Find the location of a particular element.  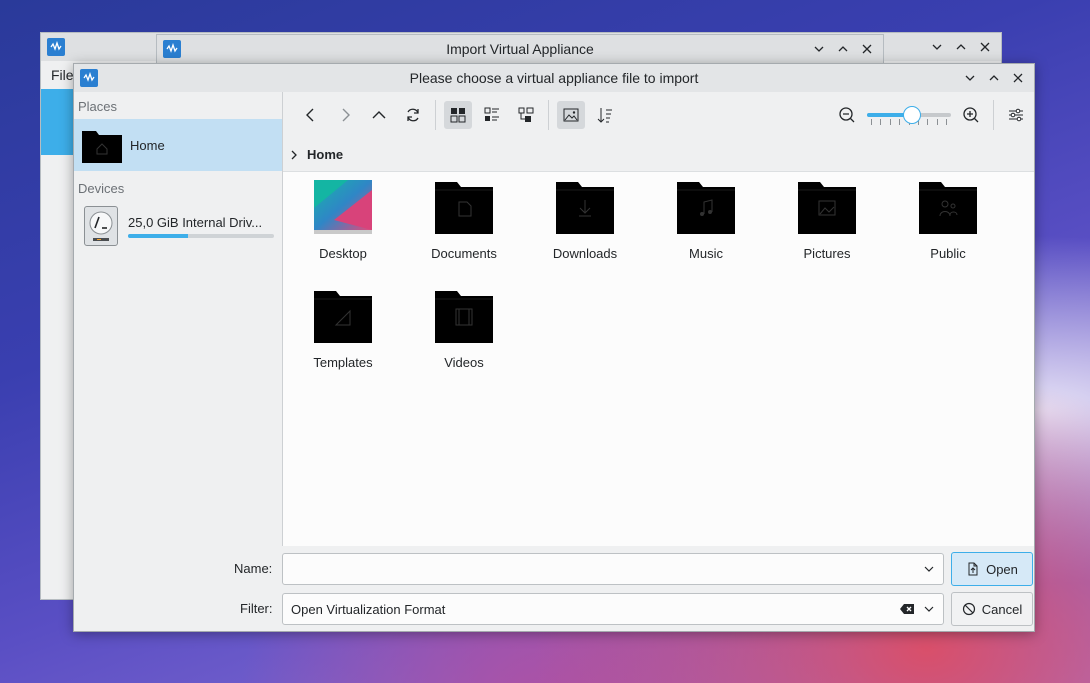

device-capacity-fill is located at coordinates (158, 235).